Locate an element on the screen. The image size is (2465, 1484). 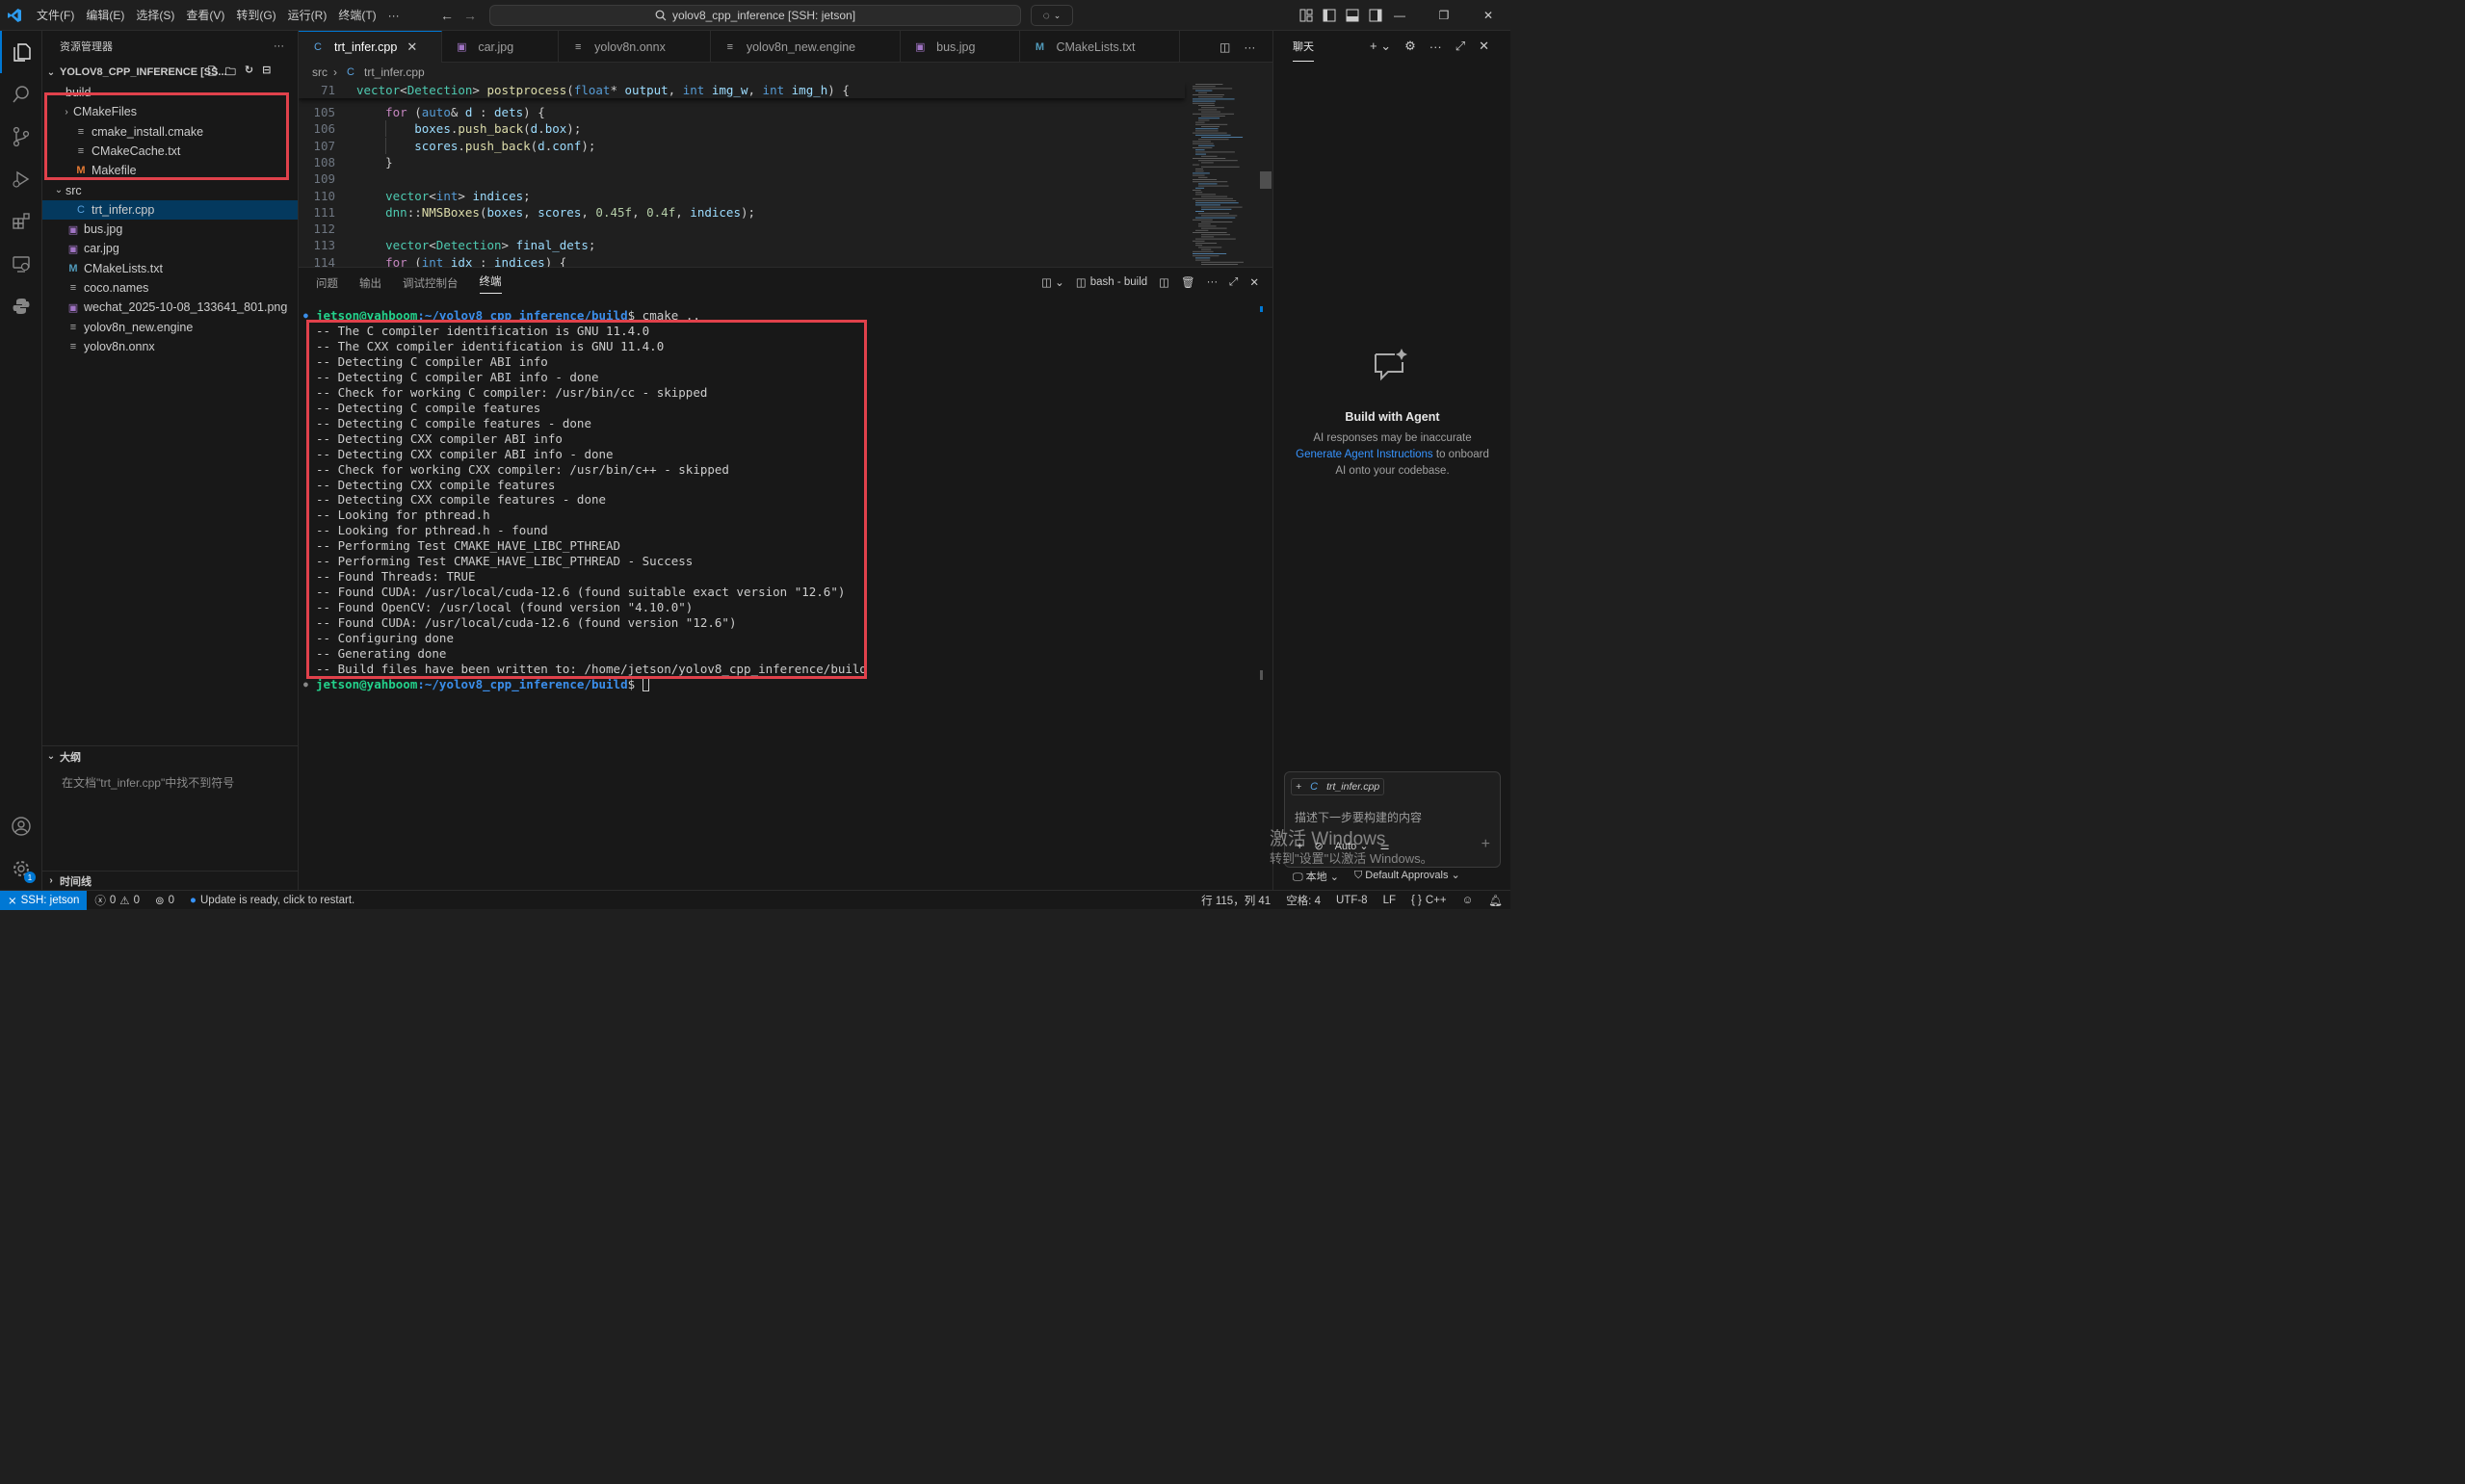
toggle-primary-sidebar-icon is located at coordinates (1329, 15).